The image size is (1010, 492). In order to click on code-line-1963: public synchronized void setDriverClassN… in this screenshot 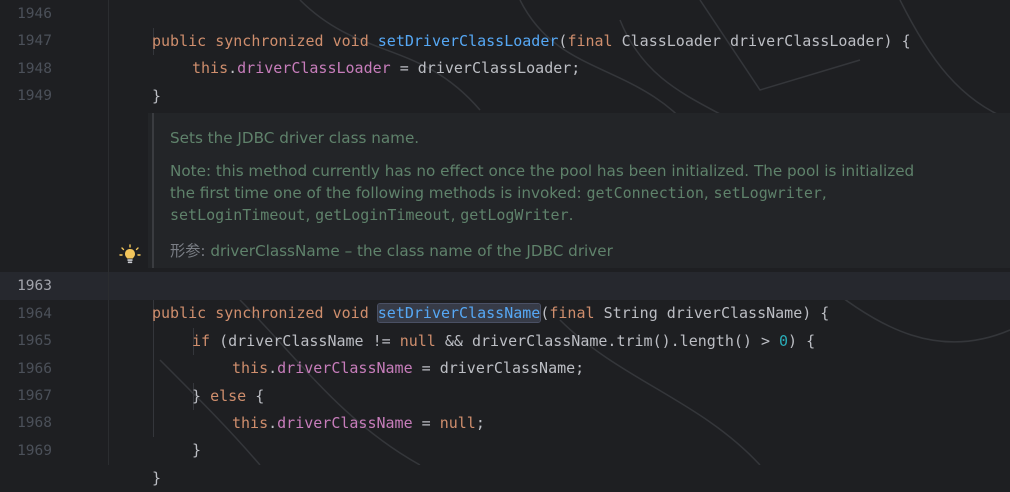, I will do `click(505, 298)`.